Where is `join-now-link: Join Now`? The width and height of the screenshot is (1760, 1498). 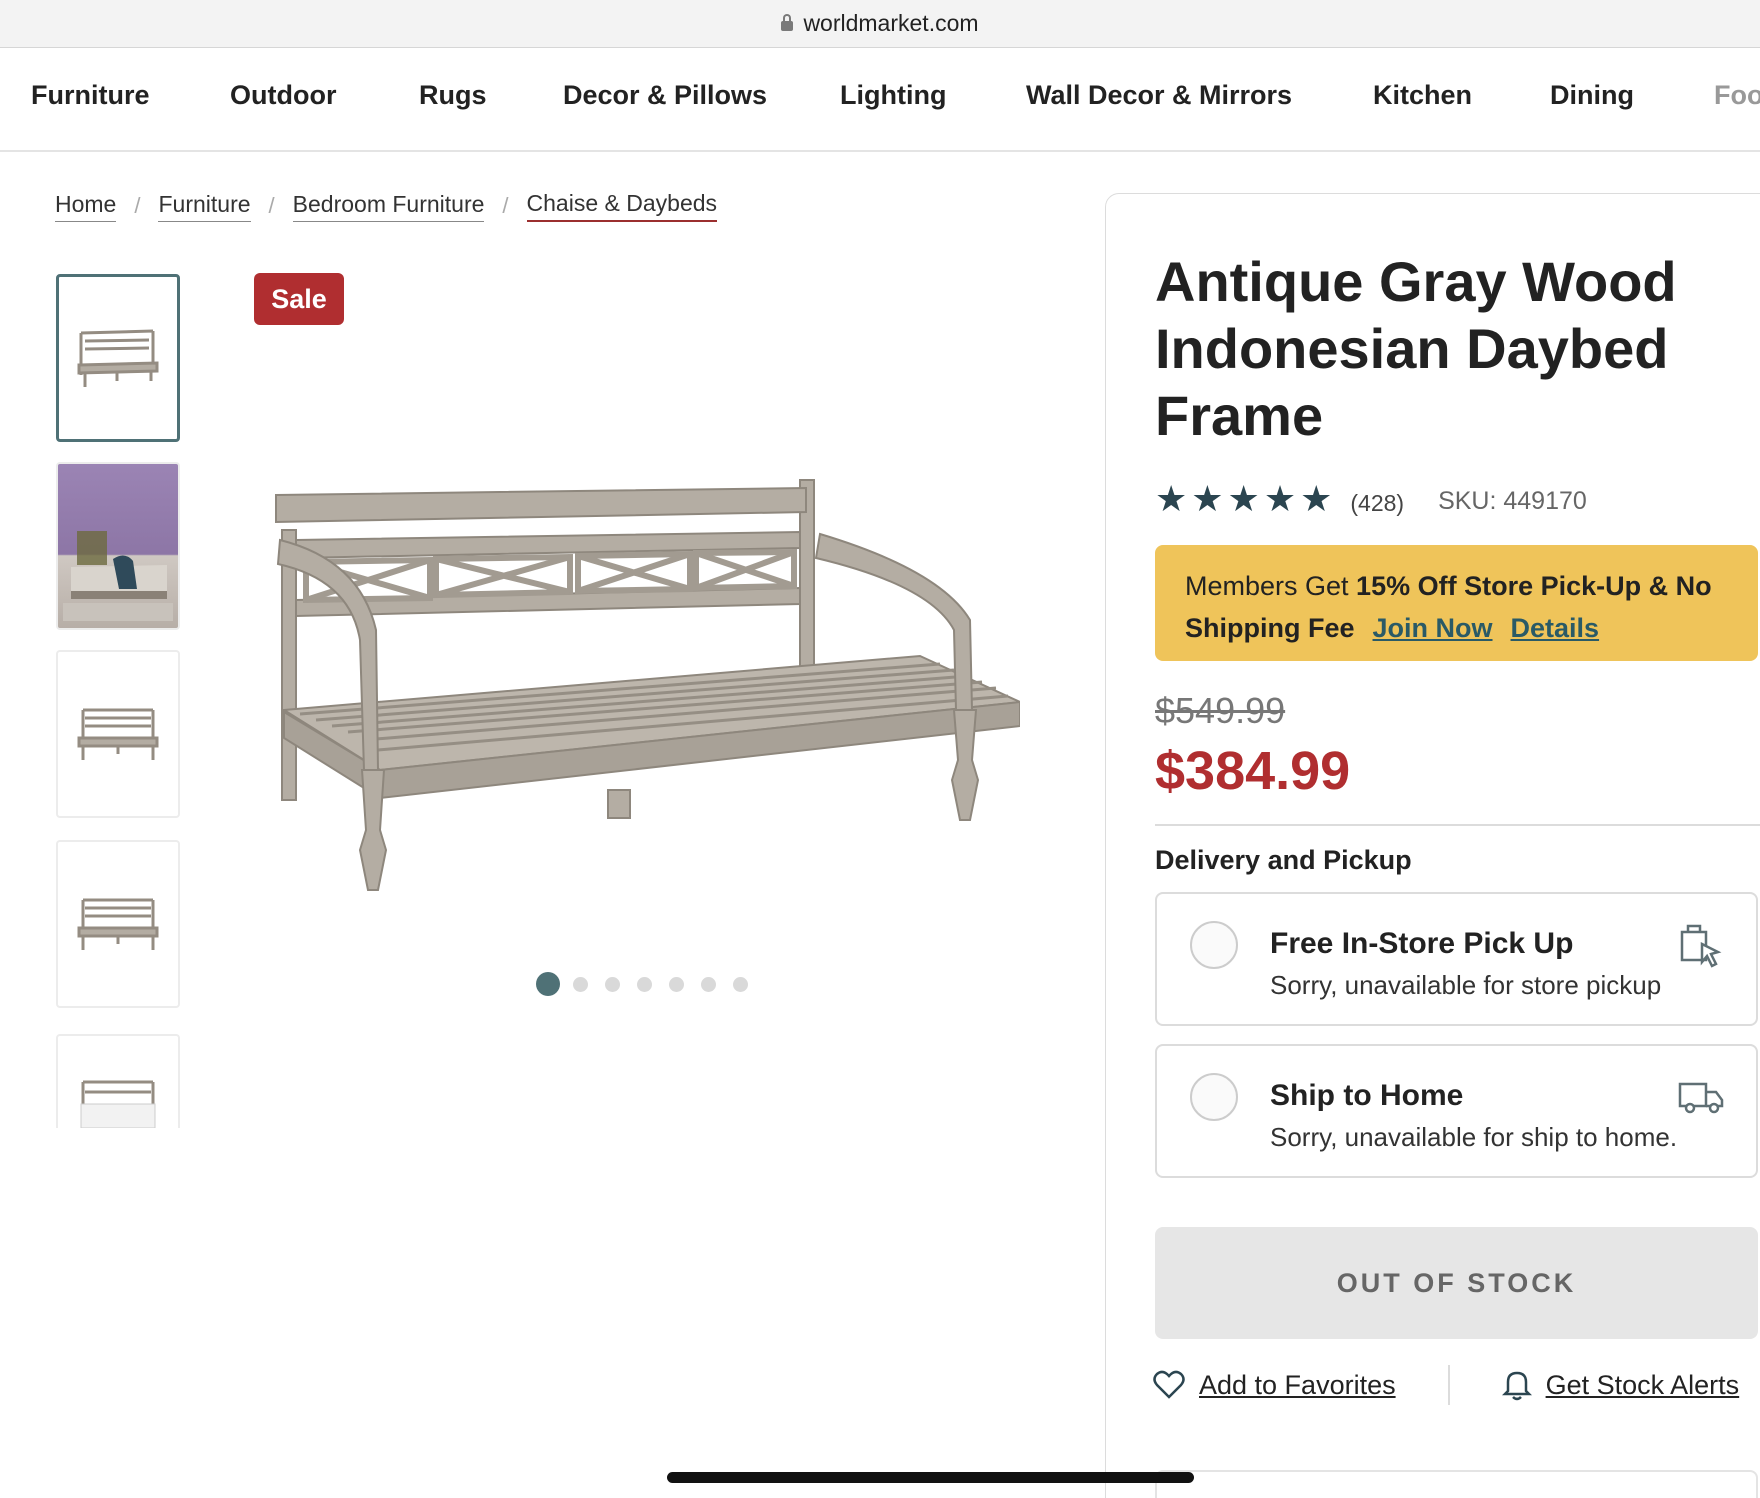 join-now-link: Join Now is located at coordinates (1433, 628).